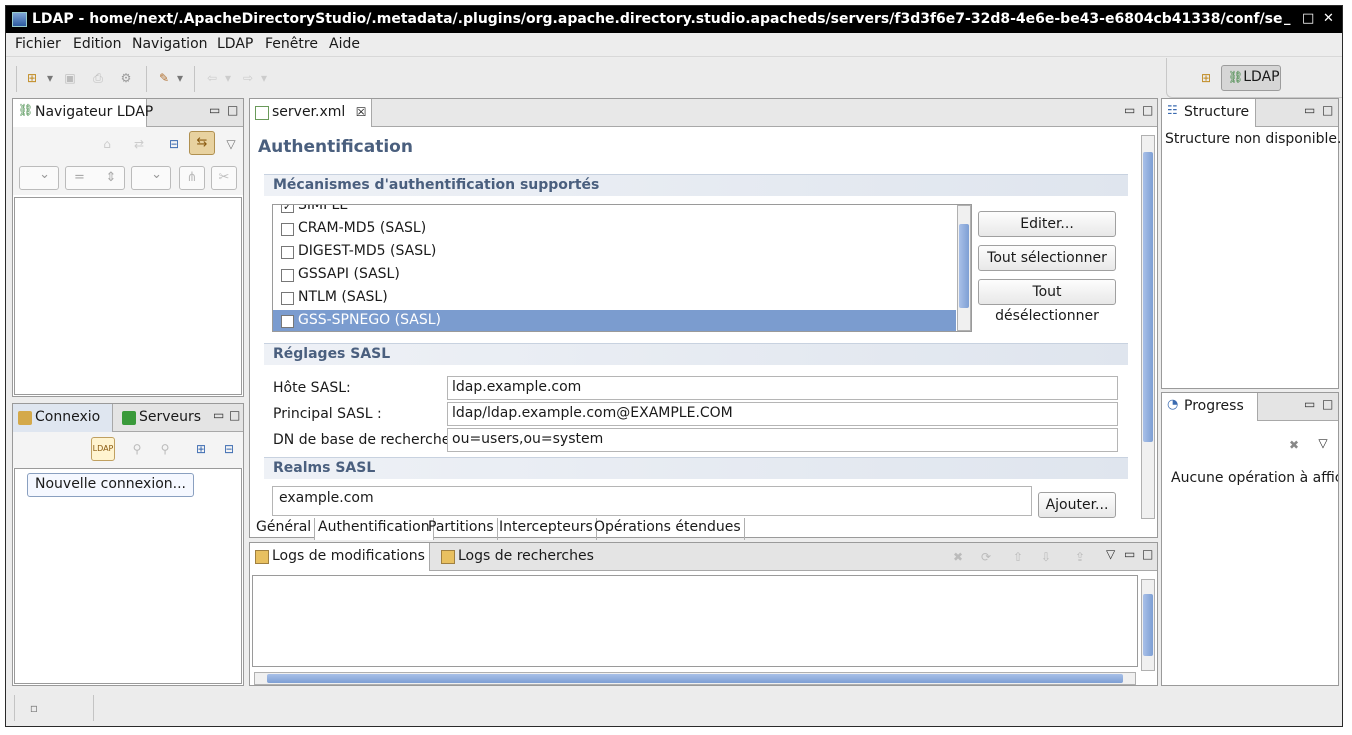  What do you see at coordinates (284, 529) in the screenshot?
I see `tab-general: Général` at bounding box center [284, 529].